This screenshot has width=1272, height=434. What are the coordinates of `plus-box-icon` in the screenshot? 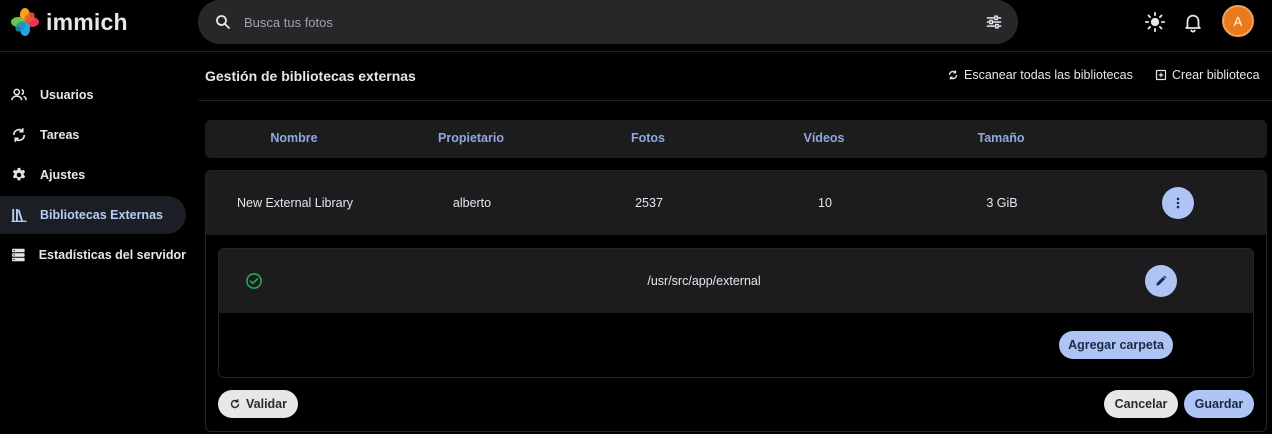 It's located at (1161, 75).